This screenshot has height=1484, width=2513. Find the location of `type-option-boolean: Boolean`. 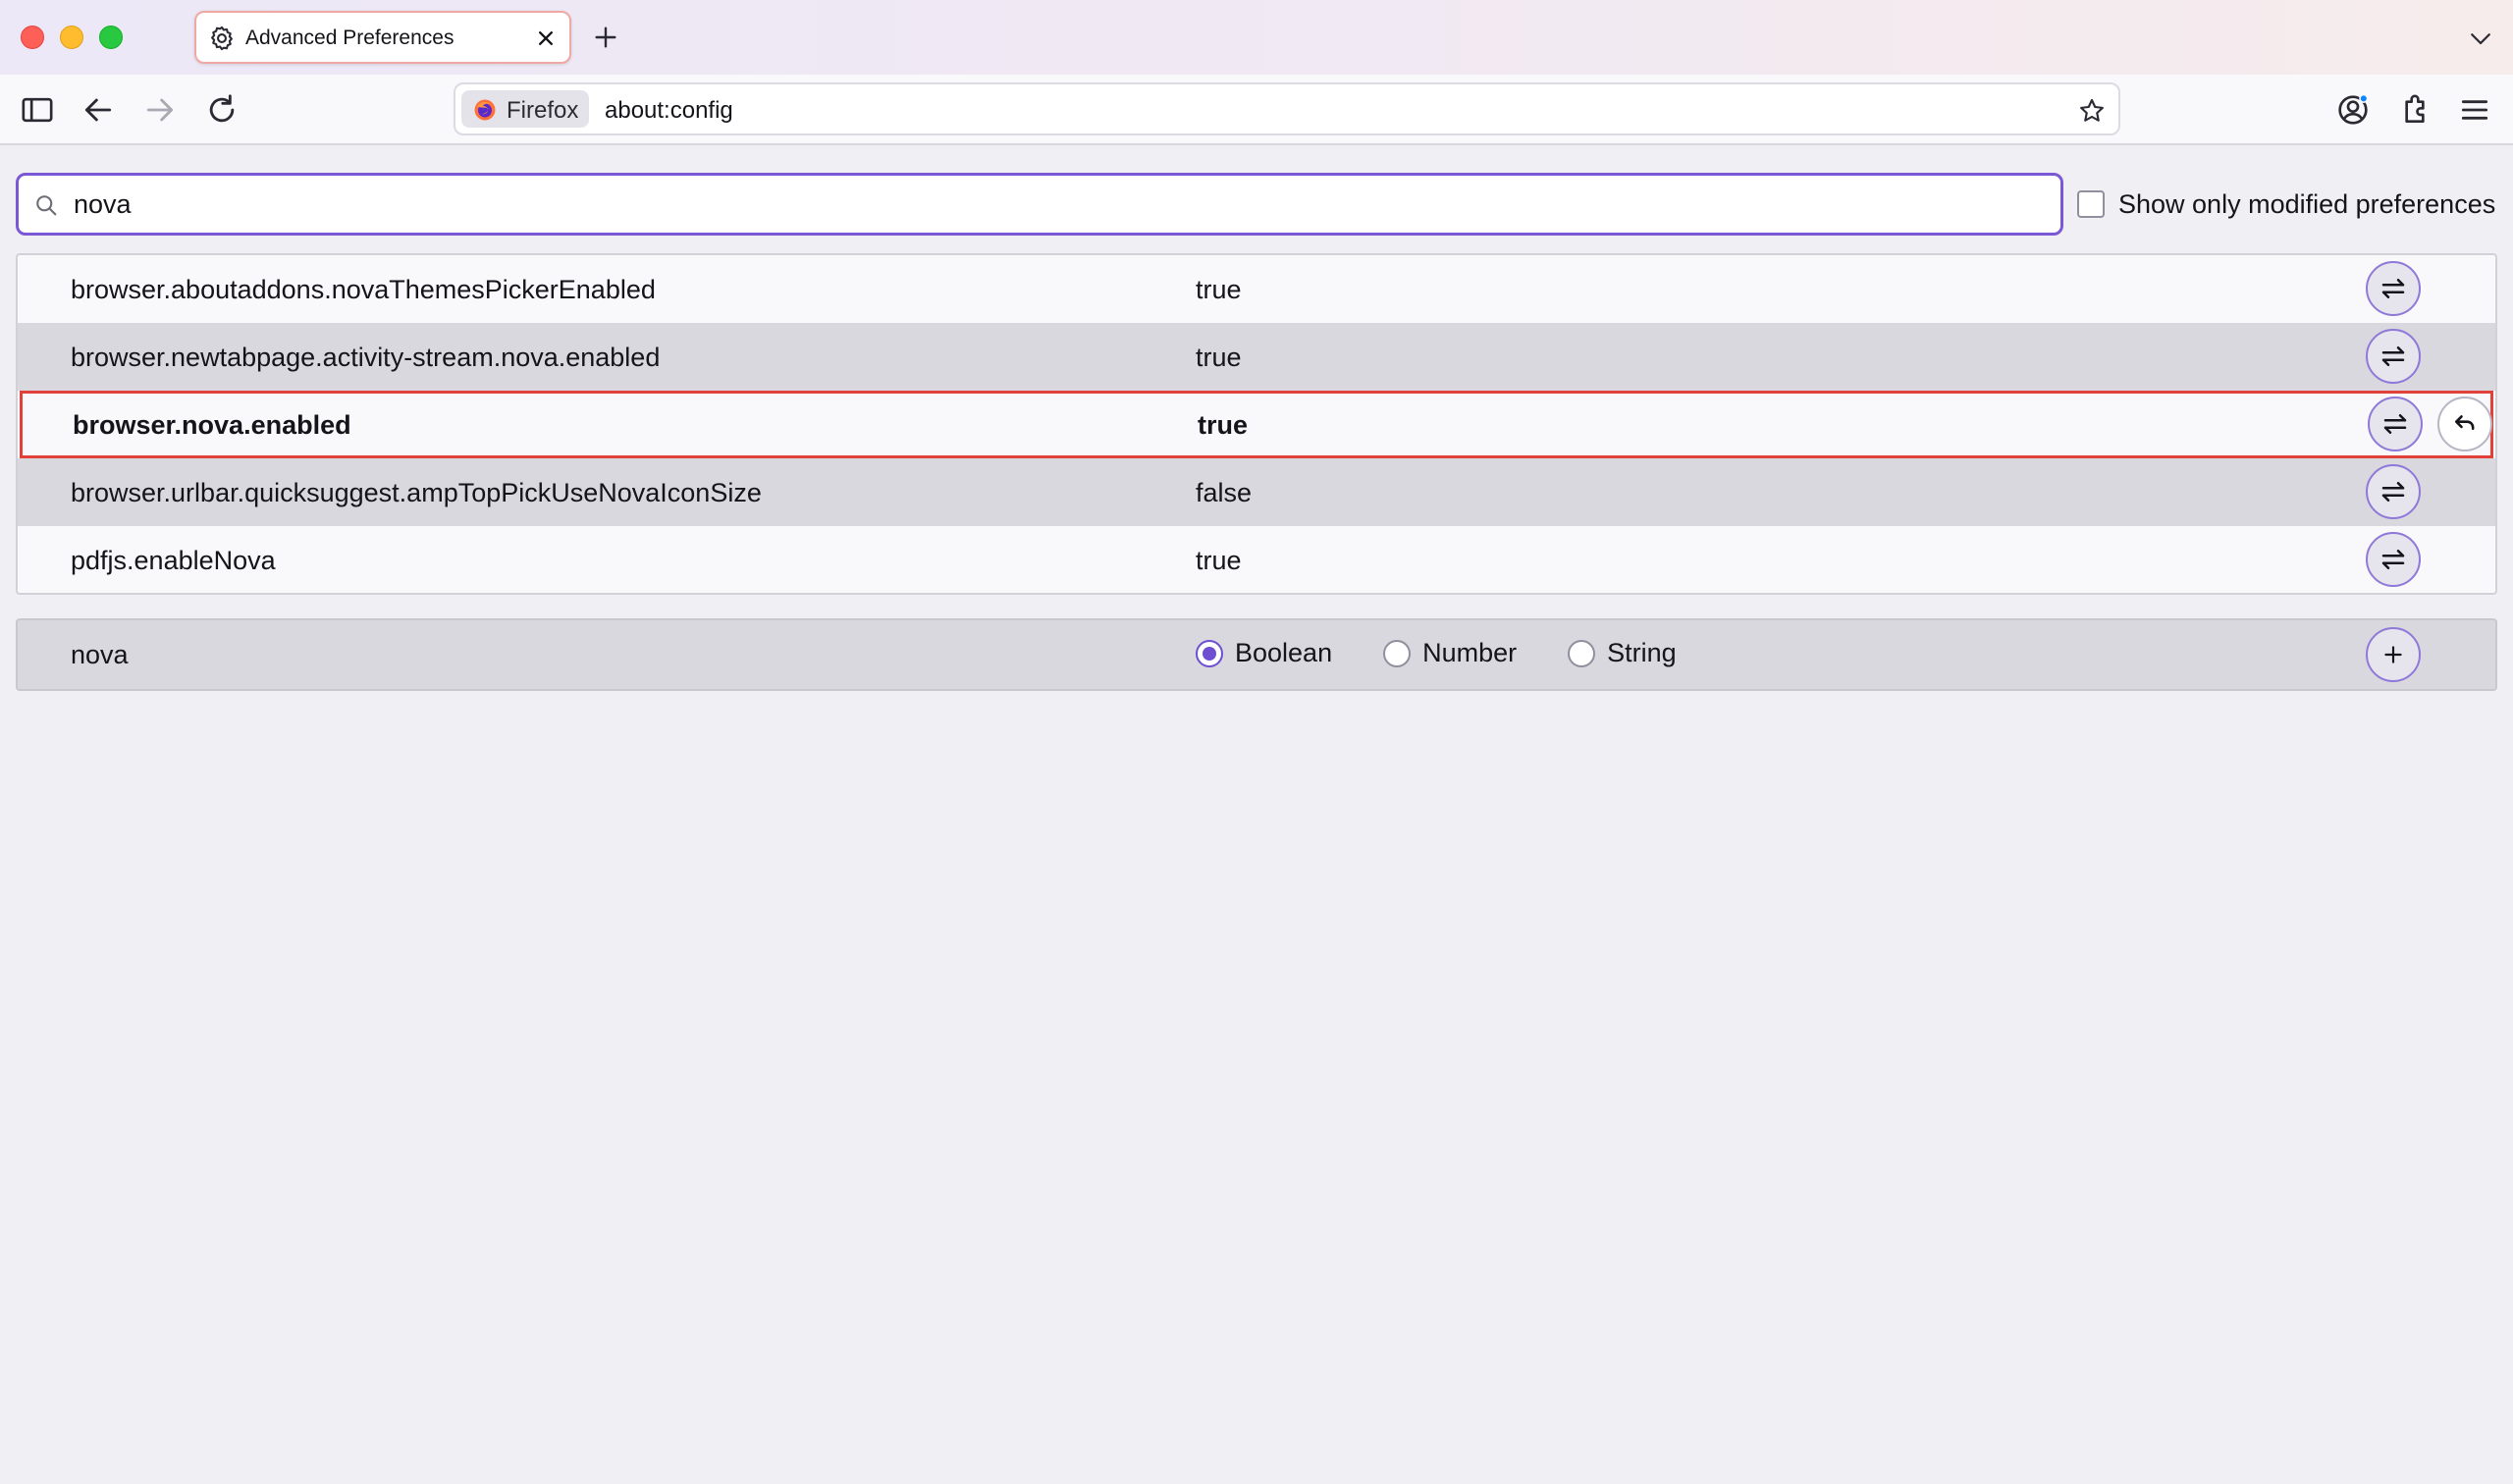

type-option-boolean: Boolean is located at coordinates (1264, 653).